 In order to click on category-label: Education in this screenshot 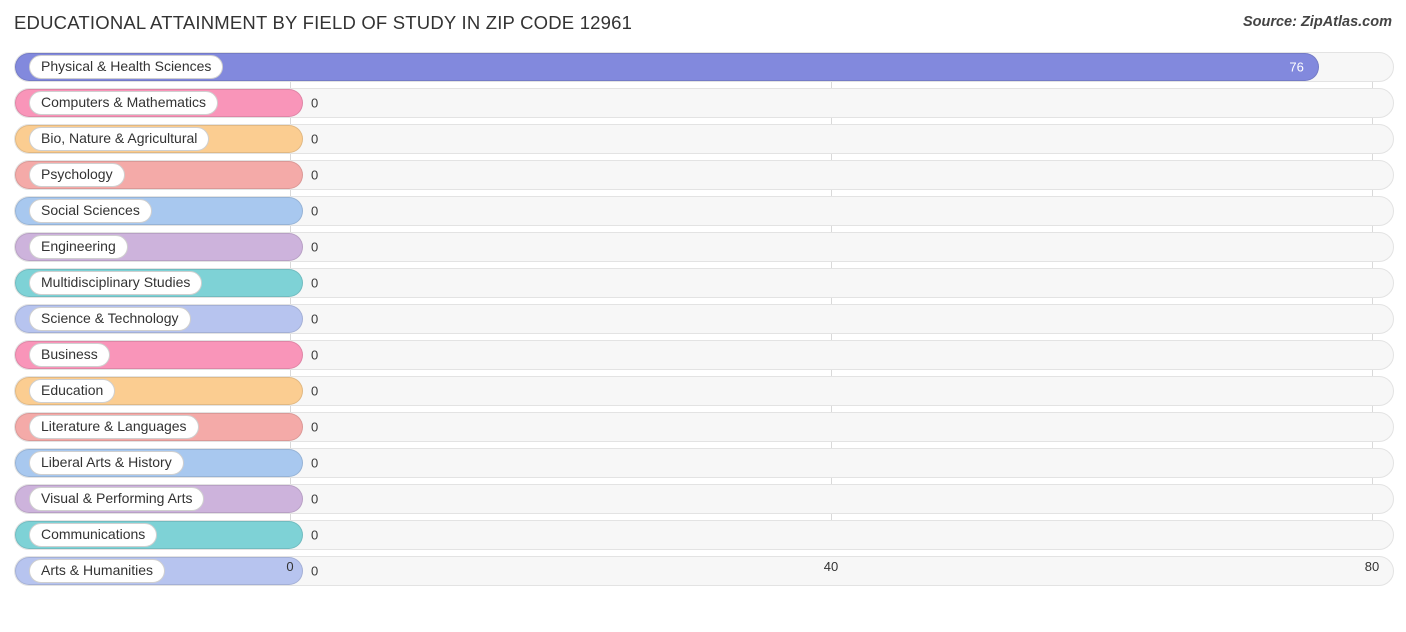, I will do `click(72, 391)`.